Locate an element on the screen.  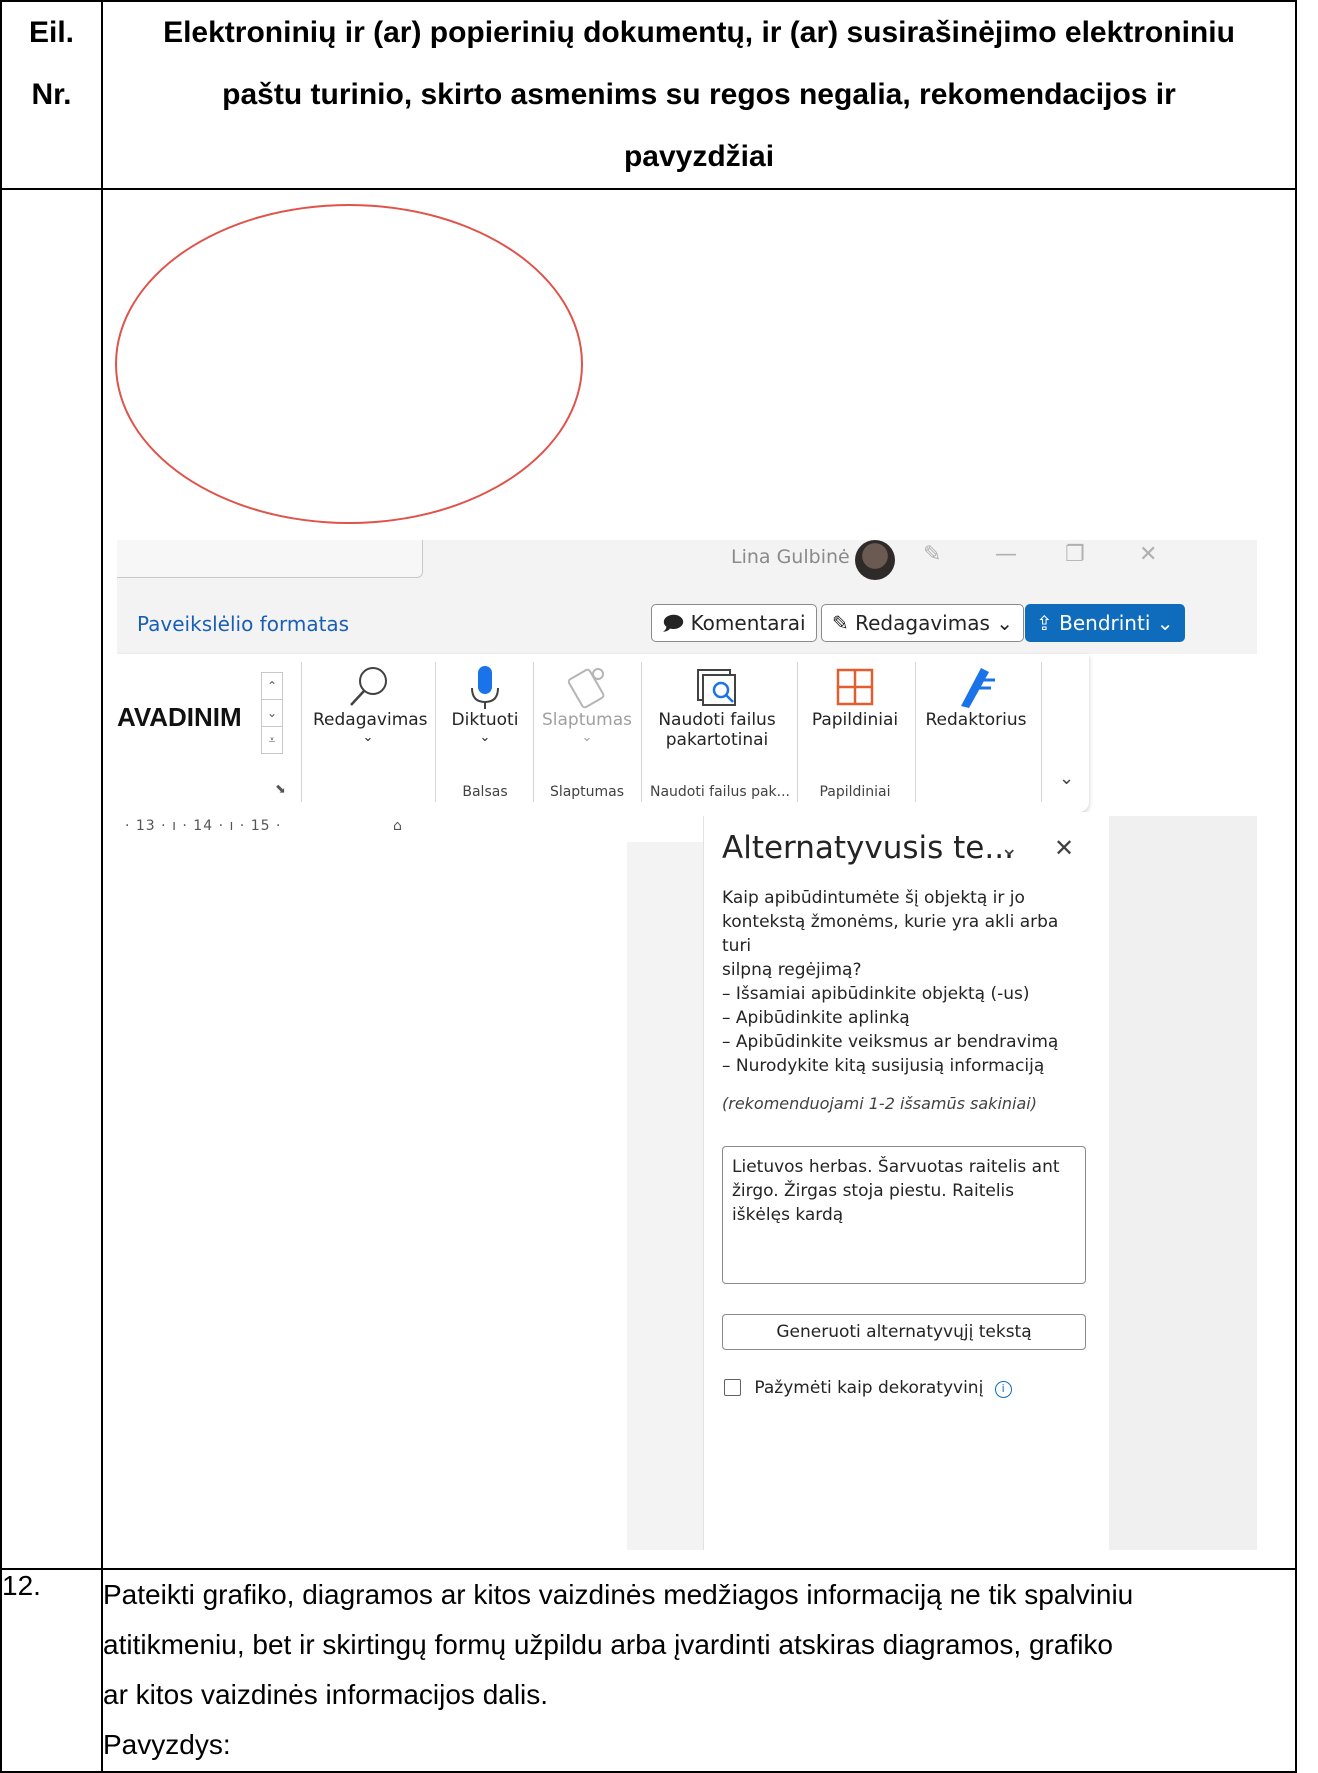
comments-button: 🗩 Komentarai is located at coordinates (734, 623).